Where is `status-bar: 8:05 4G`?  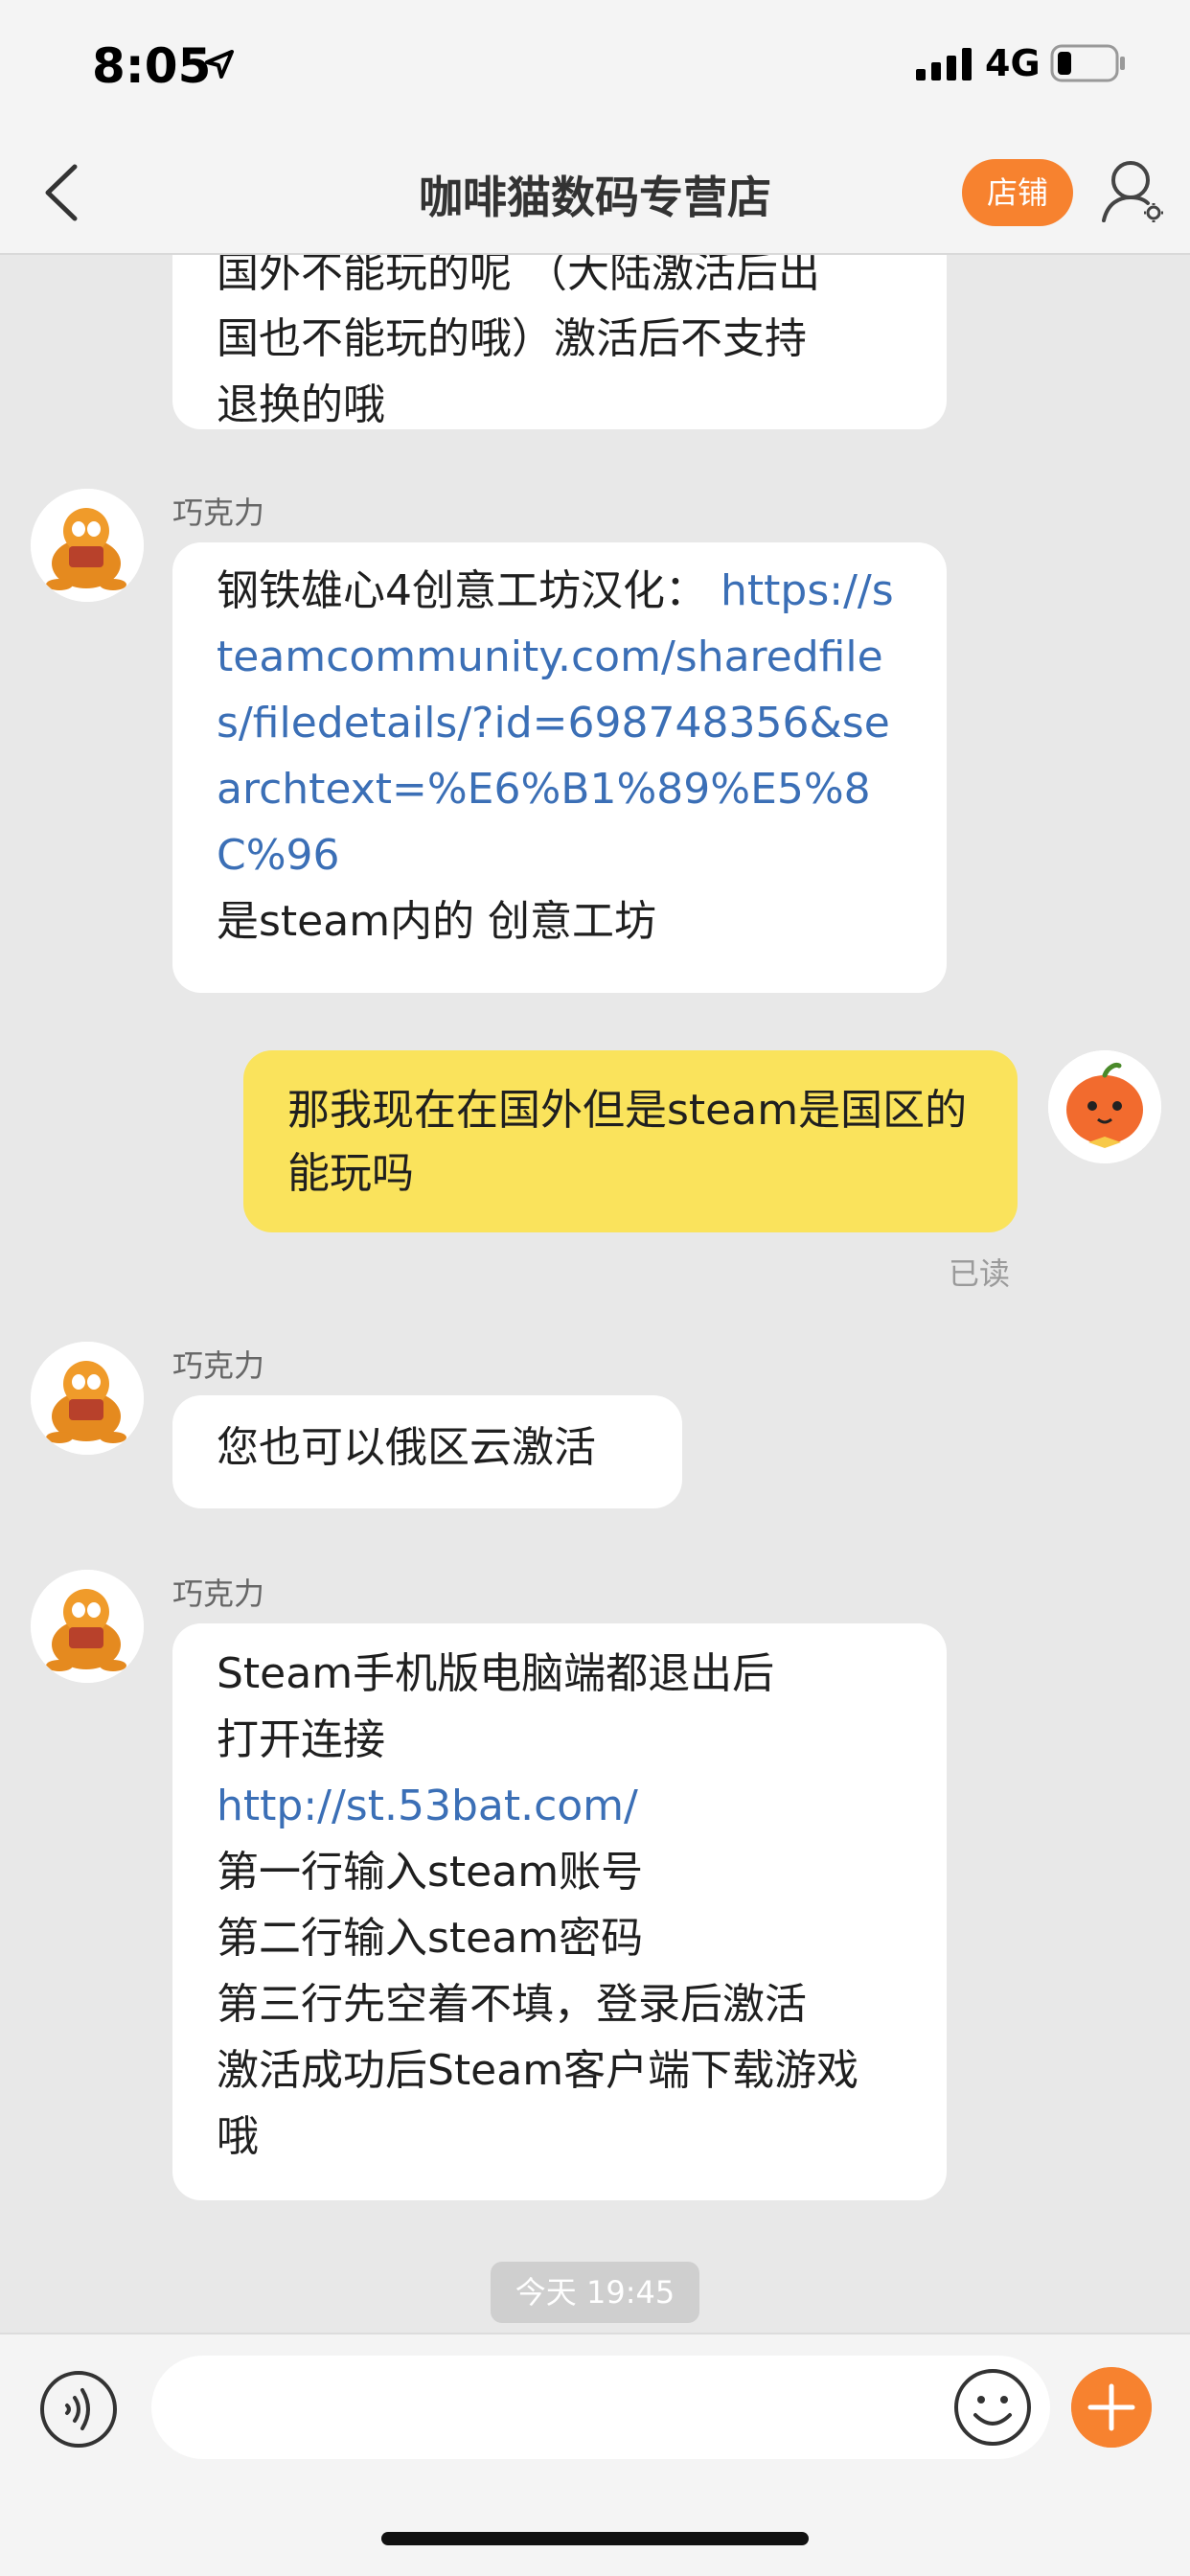
status-bar: 8:05 4G is located at coordinates (595, 67).